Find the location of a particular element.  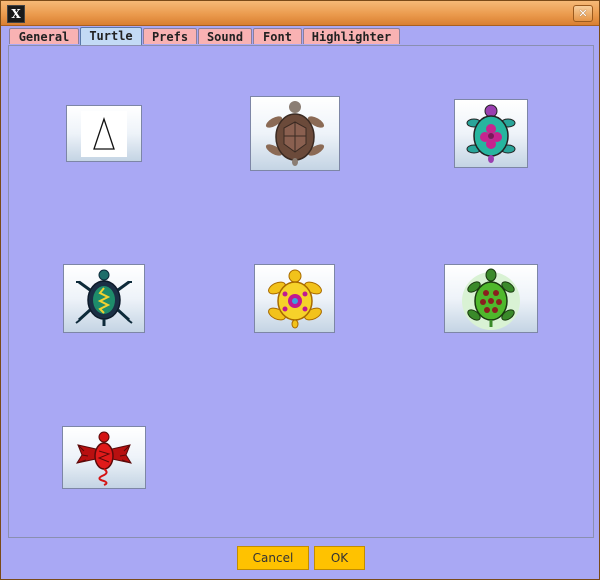

tab-highlighter: Highlighter is located at coordinates (351, 36).